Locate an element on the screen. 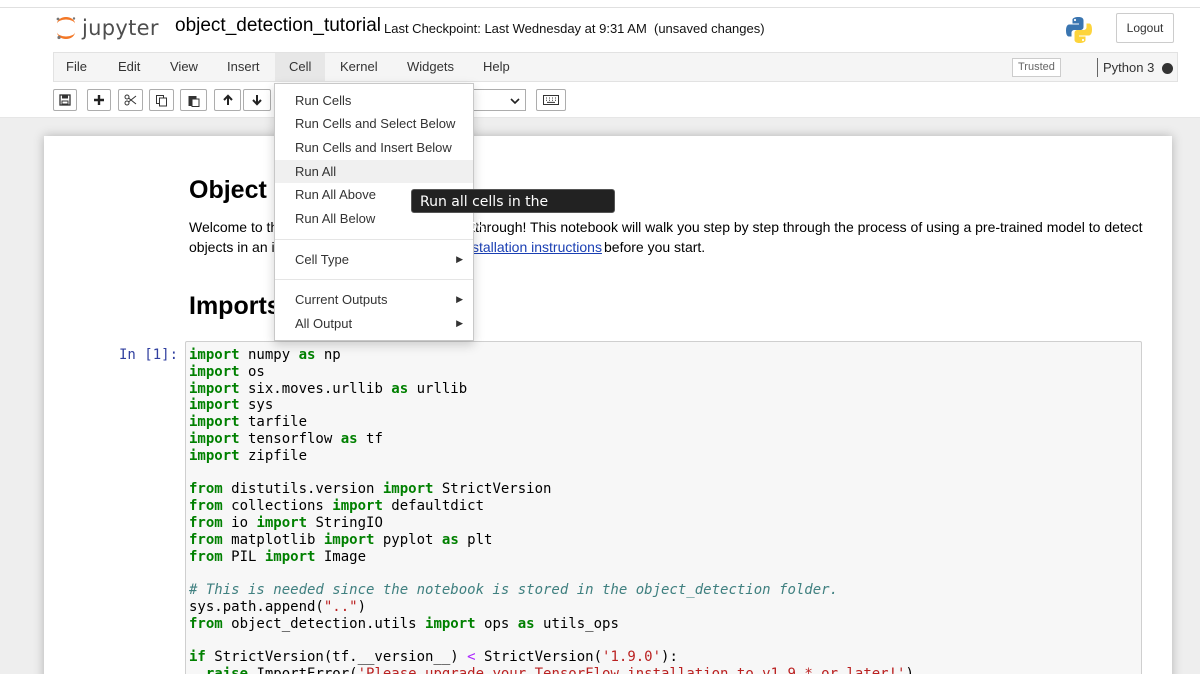  arrow-down-icon is located at coordinates (257, 100).